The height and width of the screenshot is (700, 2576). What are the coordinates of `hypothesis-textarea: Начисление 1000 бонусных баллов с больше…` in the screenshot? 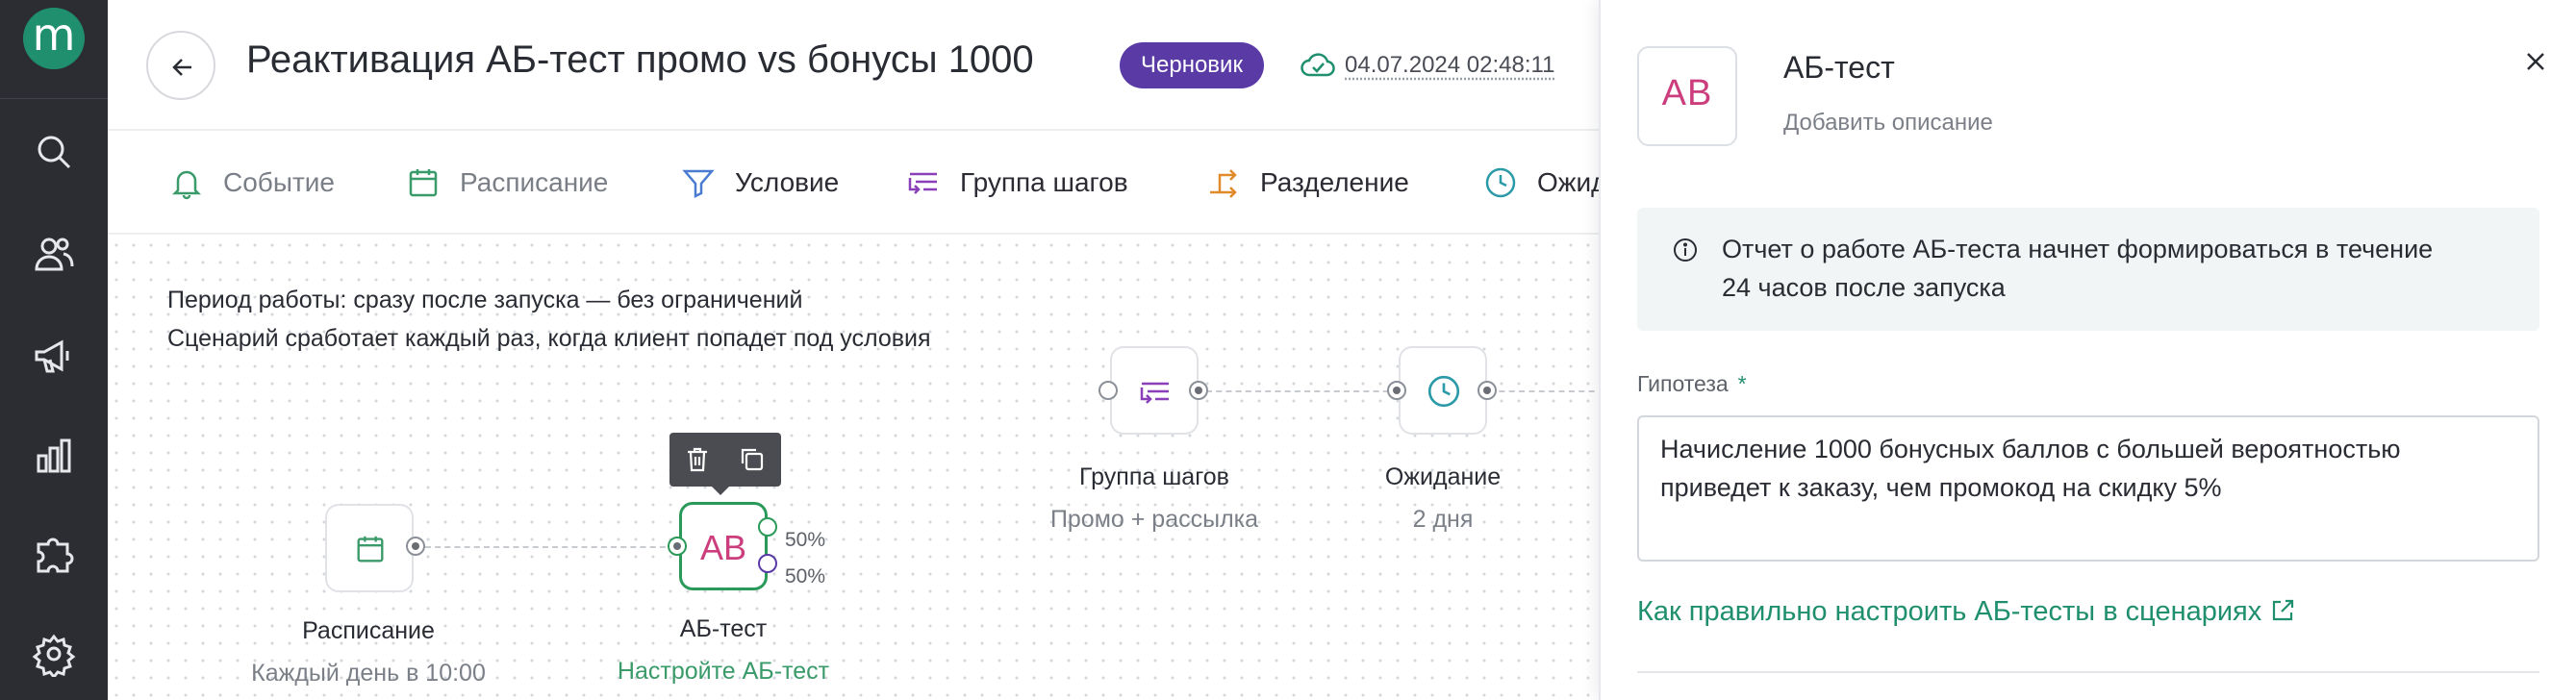 It's located at (2088, 489).